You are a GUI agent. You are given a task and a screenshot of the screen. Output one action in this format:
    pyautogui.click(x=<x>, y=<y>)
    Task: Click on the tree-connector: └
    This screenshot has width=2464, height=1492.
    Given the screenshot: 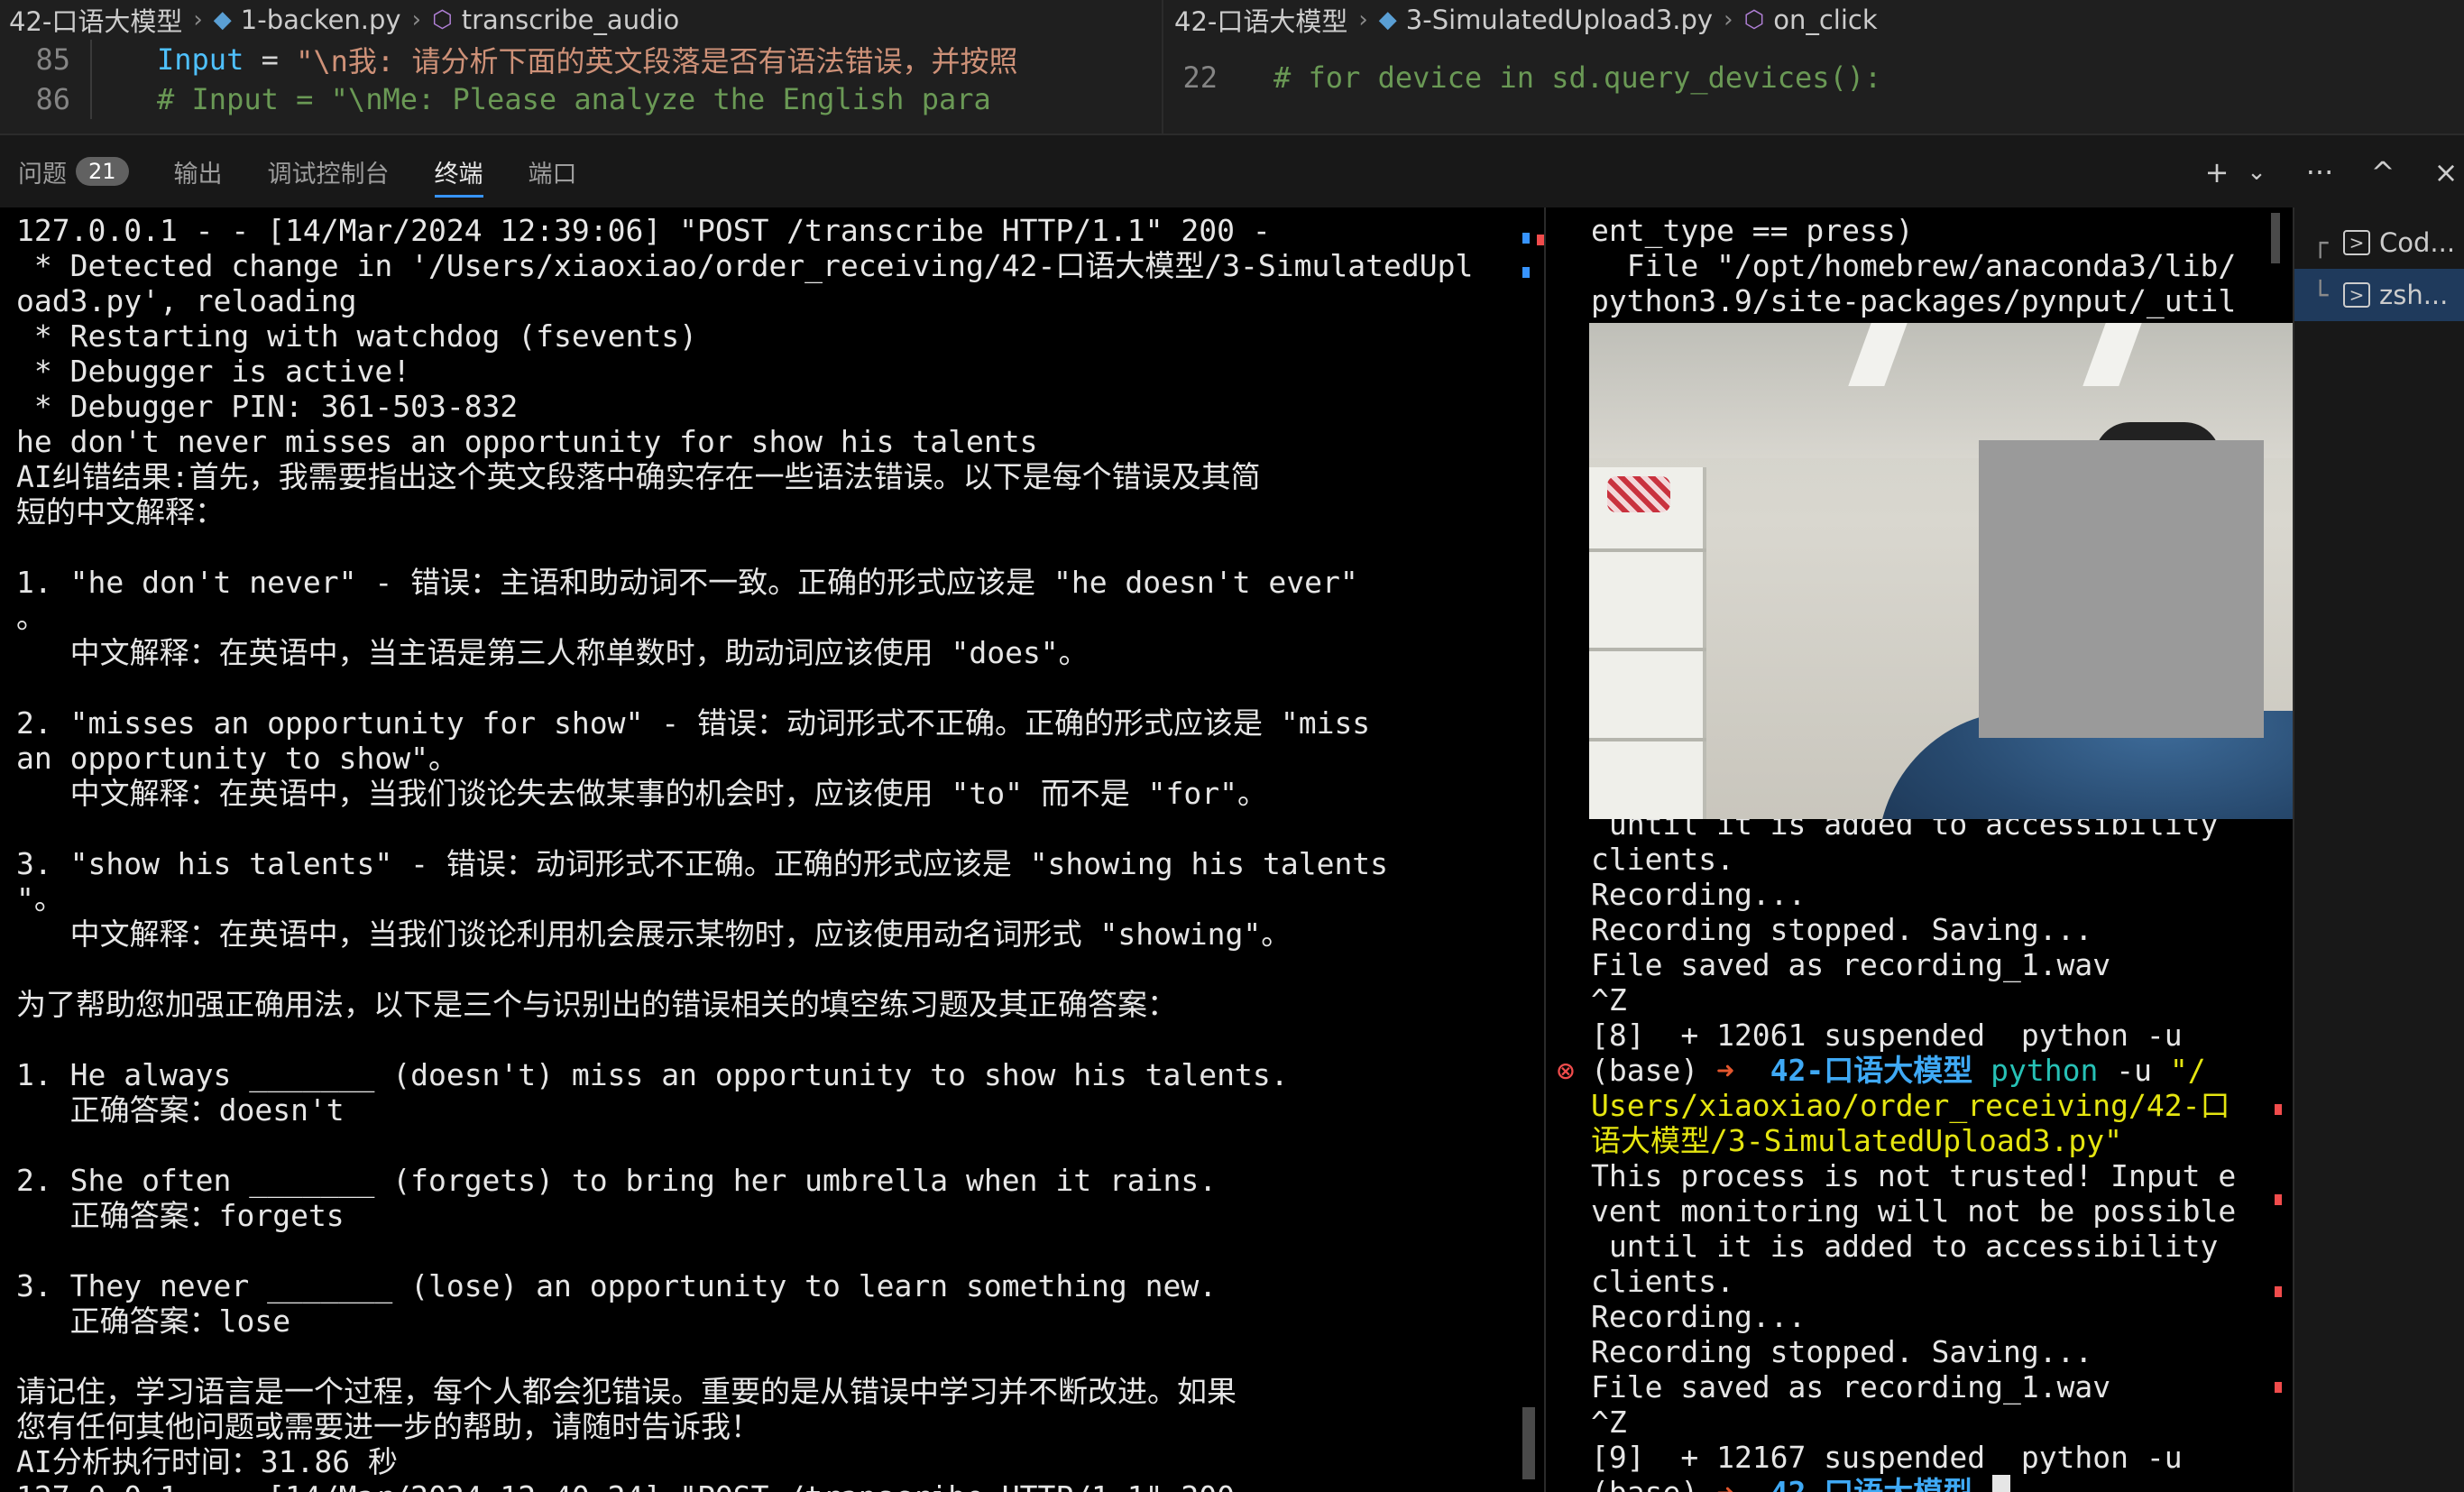 What is the action you would take?
    pyautogui.click(x=2320, y=295)
    